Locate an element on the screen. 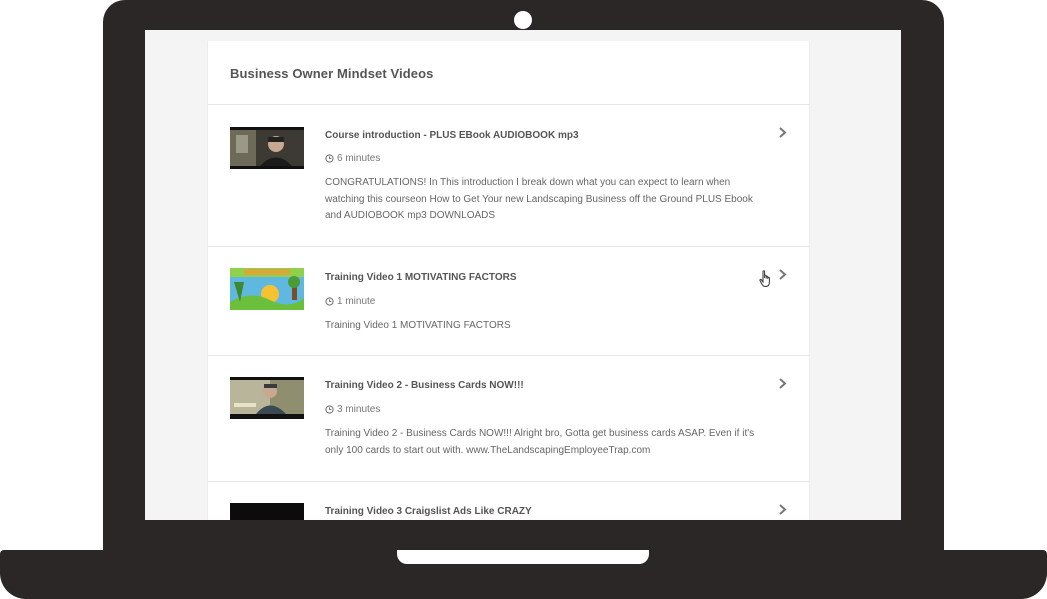 This screenshot has height=599, width=1047. lesson-duration: 3 minutes is located at coordinates (352, 409).